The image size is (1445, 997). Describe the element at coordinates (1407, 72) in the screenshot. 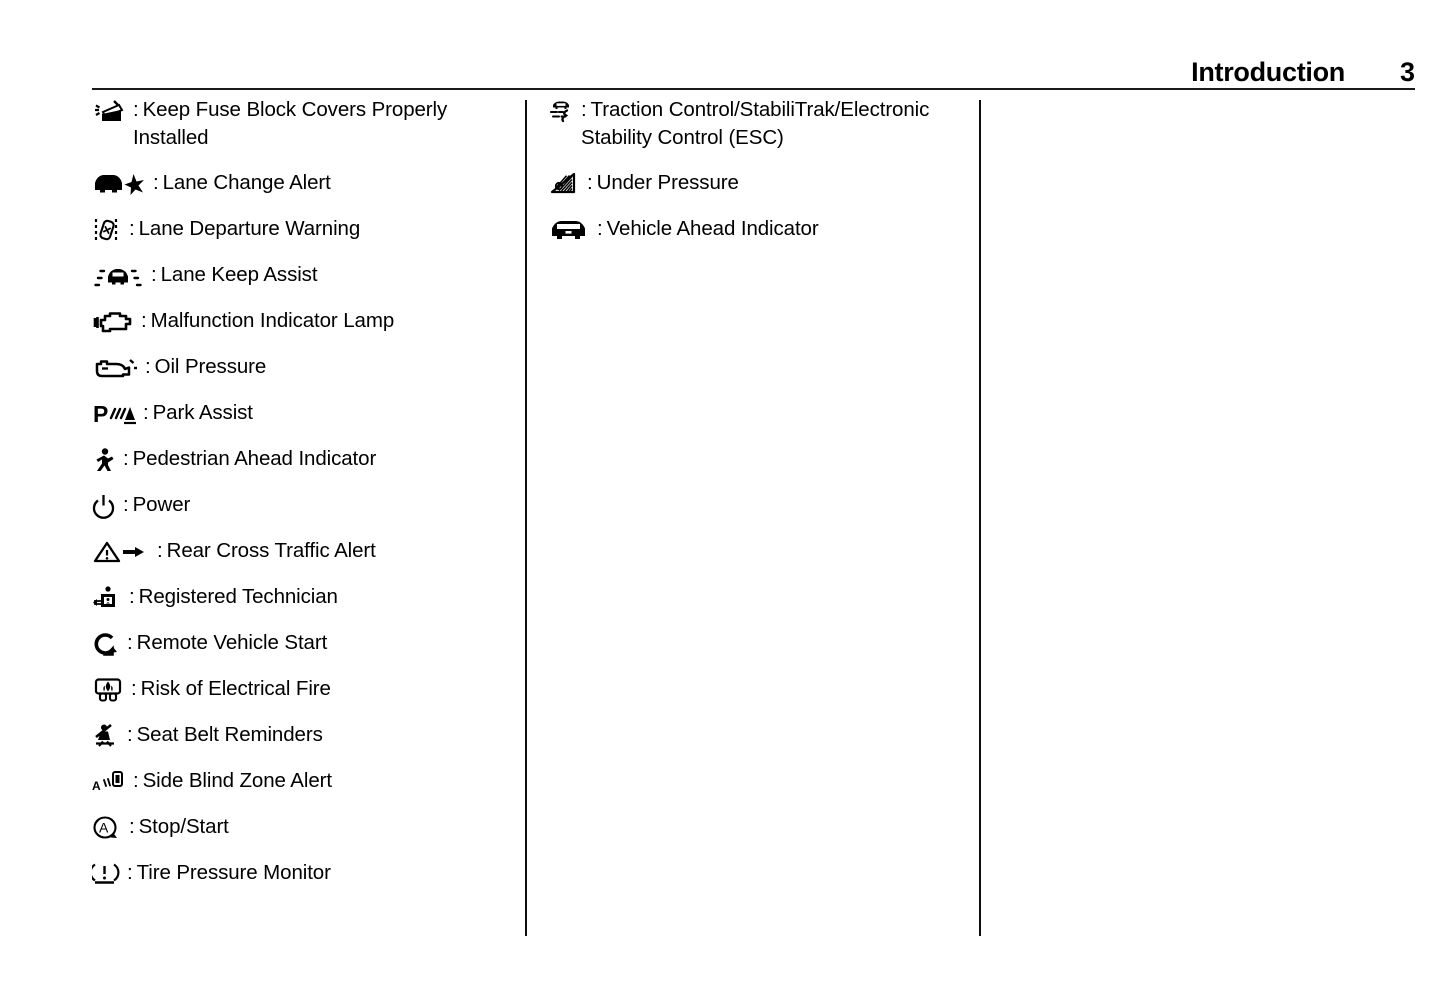

I see `page-number: 3` at that location.